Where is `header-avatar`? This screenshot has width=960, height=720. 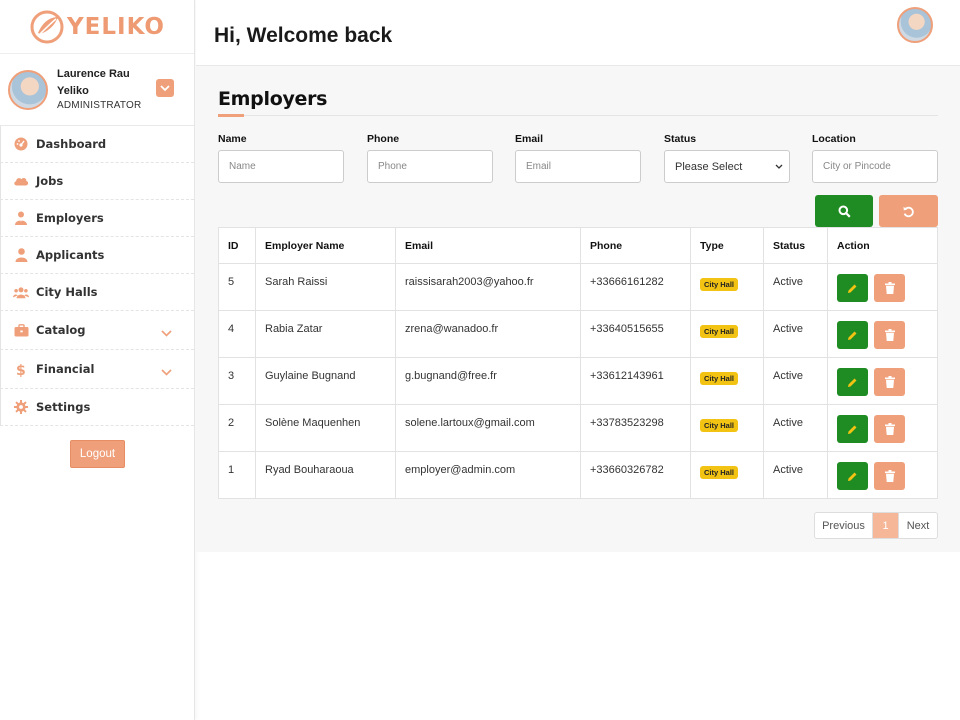 header-avatar is located at coordinates (915, 25).